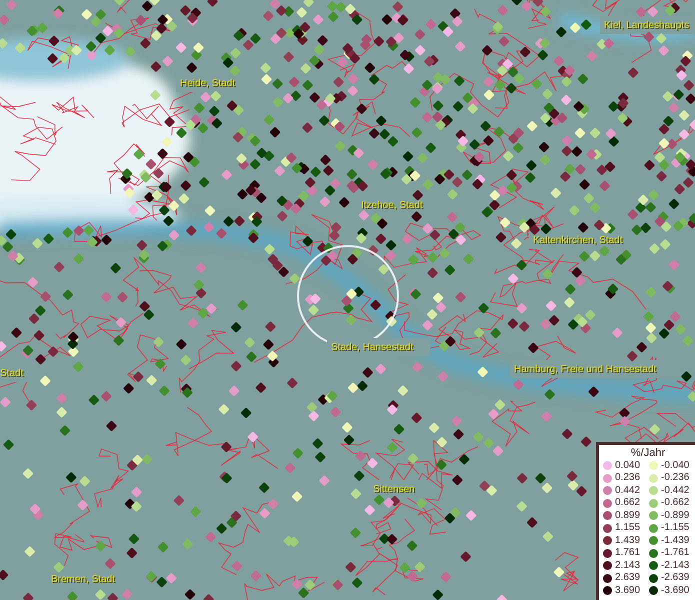 The image size is (695, 600). What do you see at coordinates (12, 374) in the screenshot?
I see `place-label: Stadt` at bounding box center [12, 374].